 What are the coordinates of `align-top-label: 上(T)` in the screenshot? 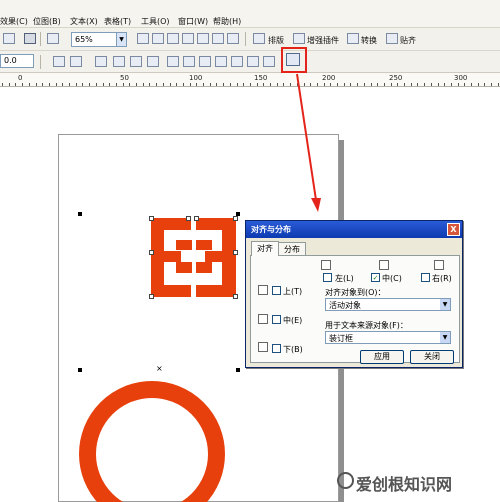 It's located at (293, 291).